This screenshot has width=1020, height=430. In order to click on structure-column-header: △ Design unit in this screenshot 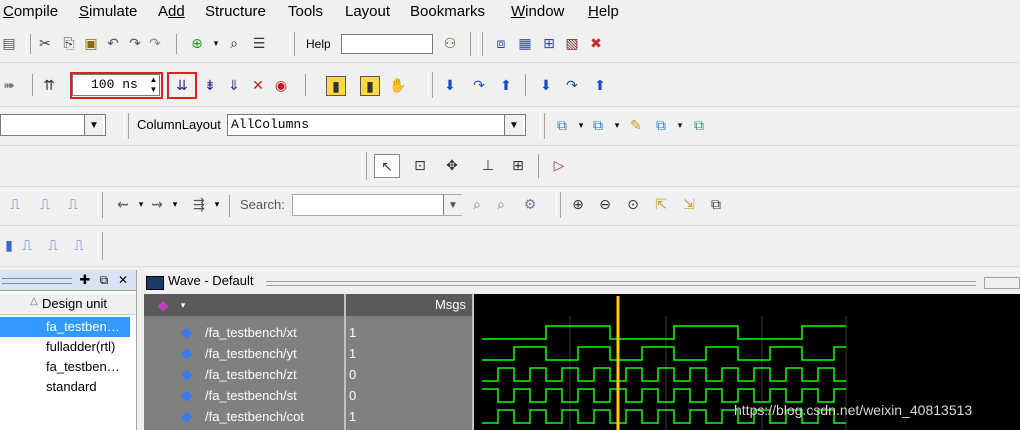, I will do `click(68, 304)`.